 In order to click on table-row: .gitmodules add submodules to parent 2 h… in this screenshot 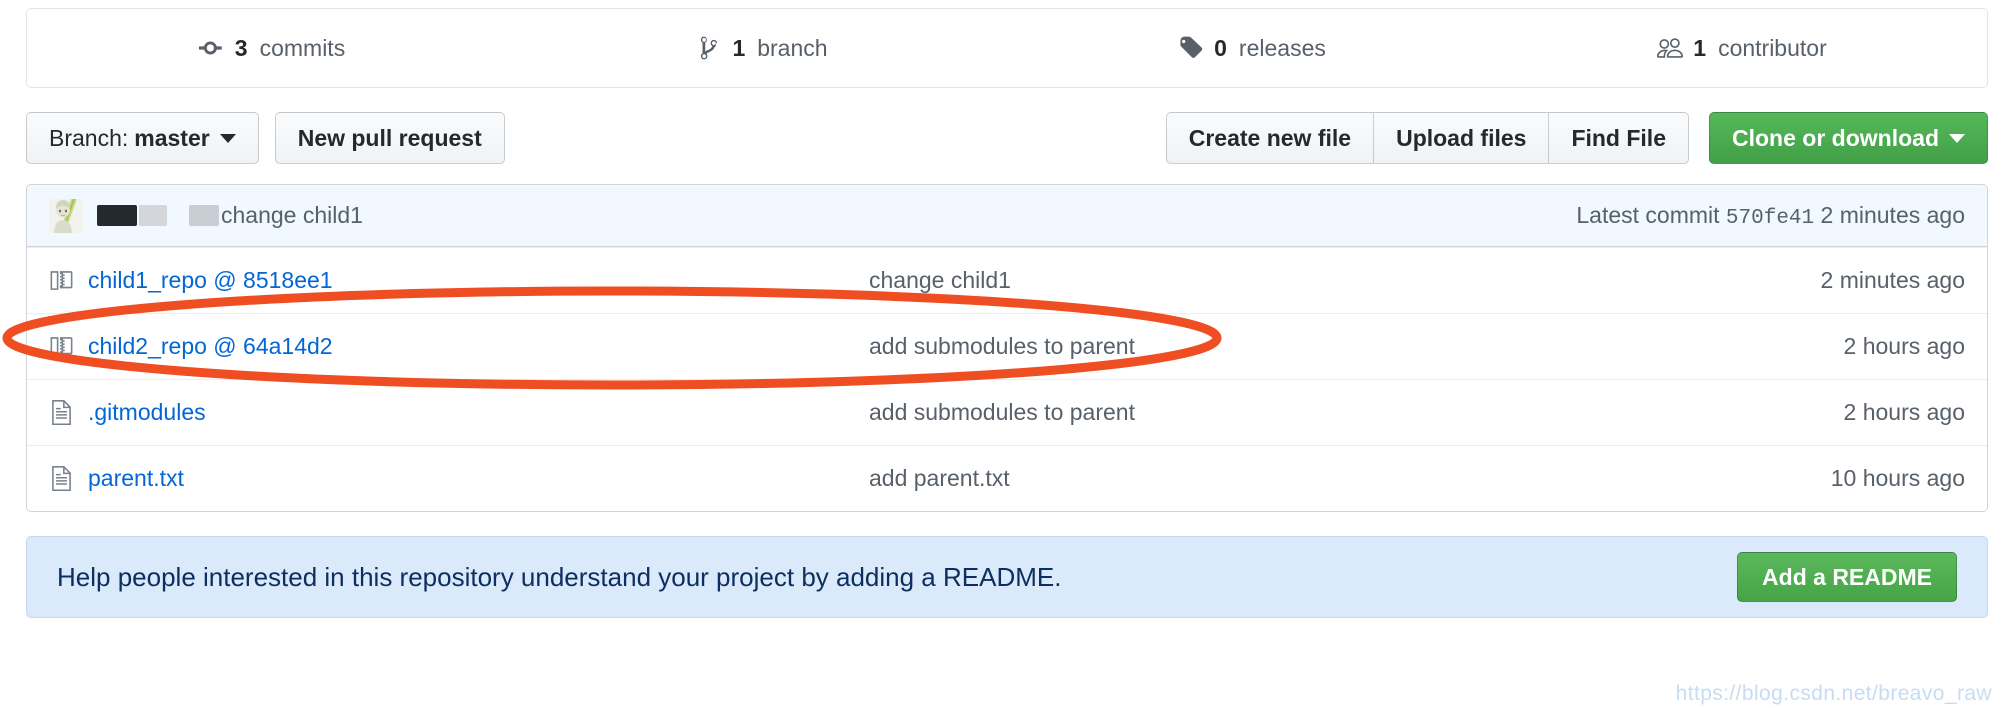, I will do `click(1007, 412)`.